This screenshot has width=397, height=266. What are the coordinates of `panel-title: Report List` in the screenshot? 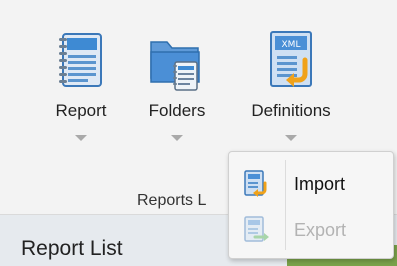 It's located at (72, 248).